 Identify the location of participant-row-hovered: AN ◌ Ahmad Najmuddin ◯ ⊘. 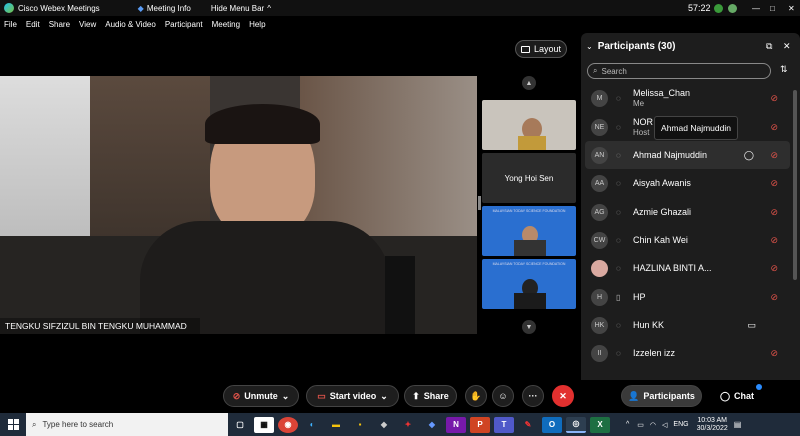
(687, 155).